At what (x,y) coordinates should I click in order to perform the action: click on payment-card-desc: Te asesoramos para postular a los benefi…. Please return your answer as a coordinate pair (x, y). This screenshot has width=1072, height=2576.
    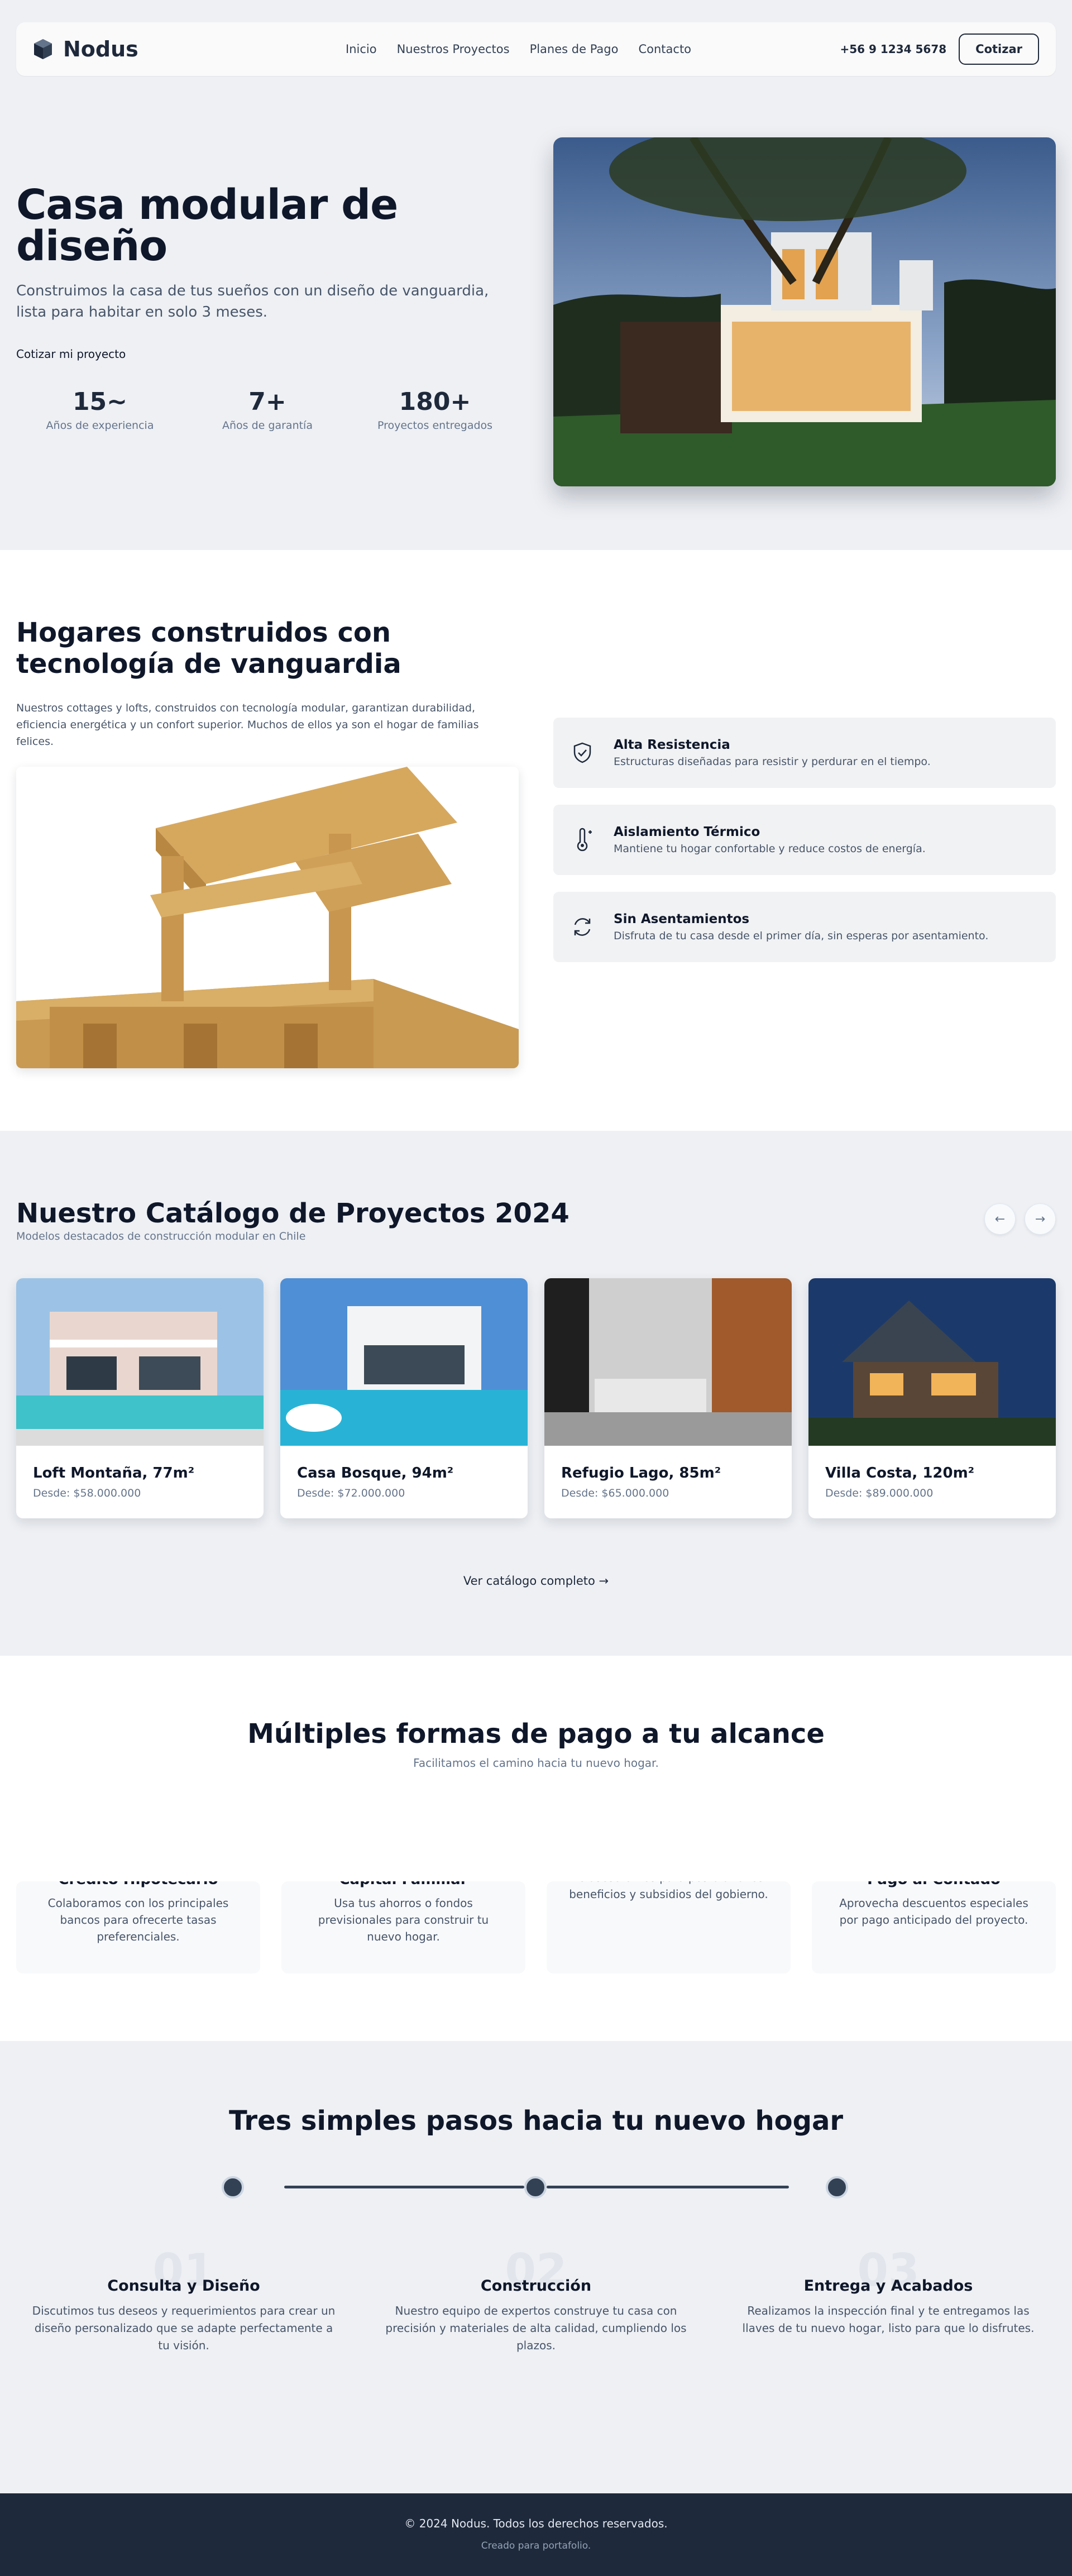
    Looking at the image, I should click on (669, 1891).